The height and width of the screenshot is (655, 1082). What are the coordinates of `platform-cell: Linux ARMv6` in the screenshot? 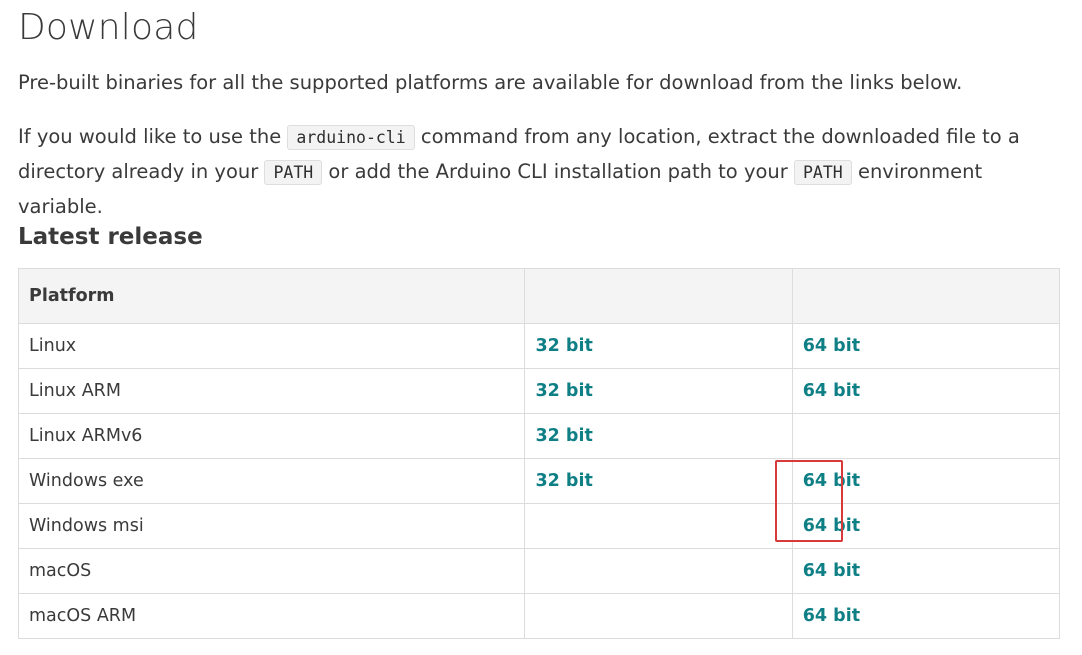 It's located at (271, 436).